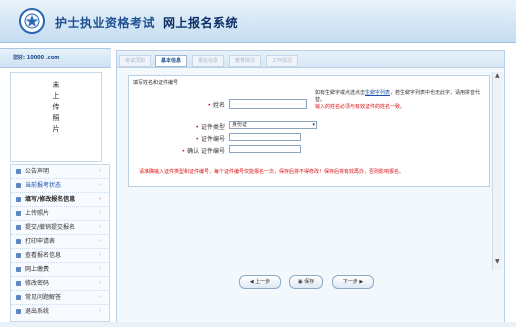  I want to click on pay-icon, so click(18, 269).